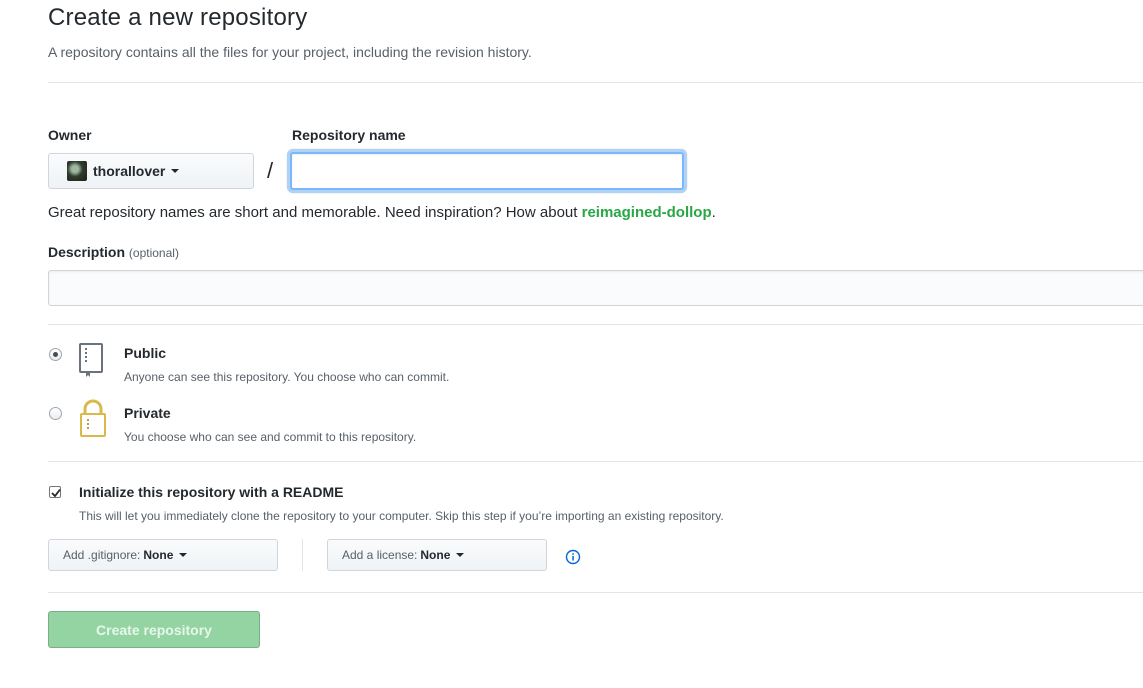 This screenshot has width=1143, height=688. What do you see at coordinates (147, 413) in the screenshot?
I see `private-title: Private` at bounding box center [147, 413].